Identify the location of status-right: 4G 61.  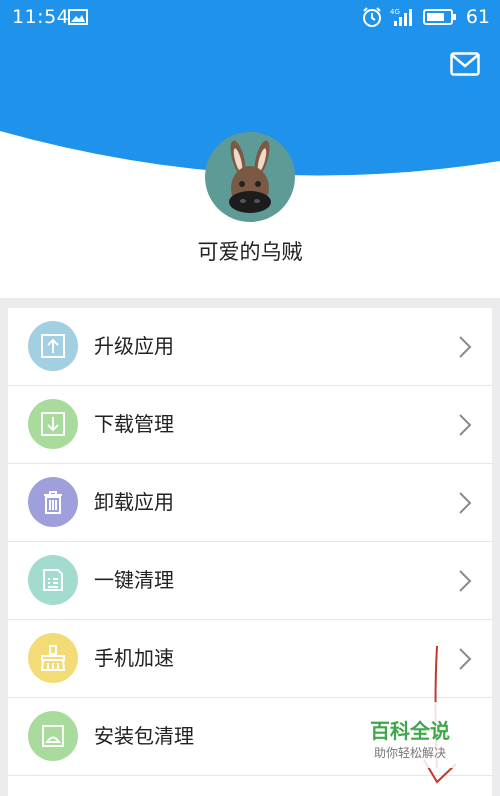
(425, 17).